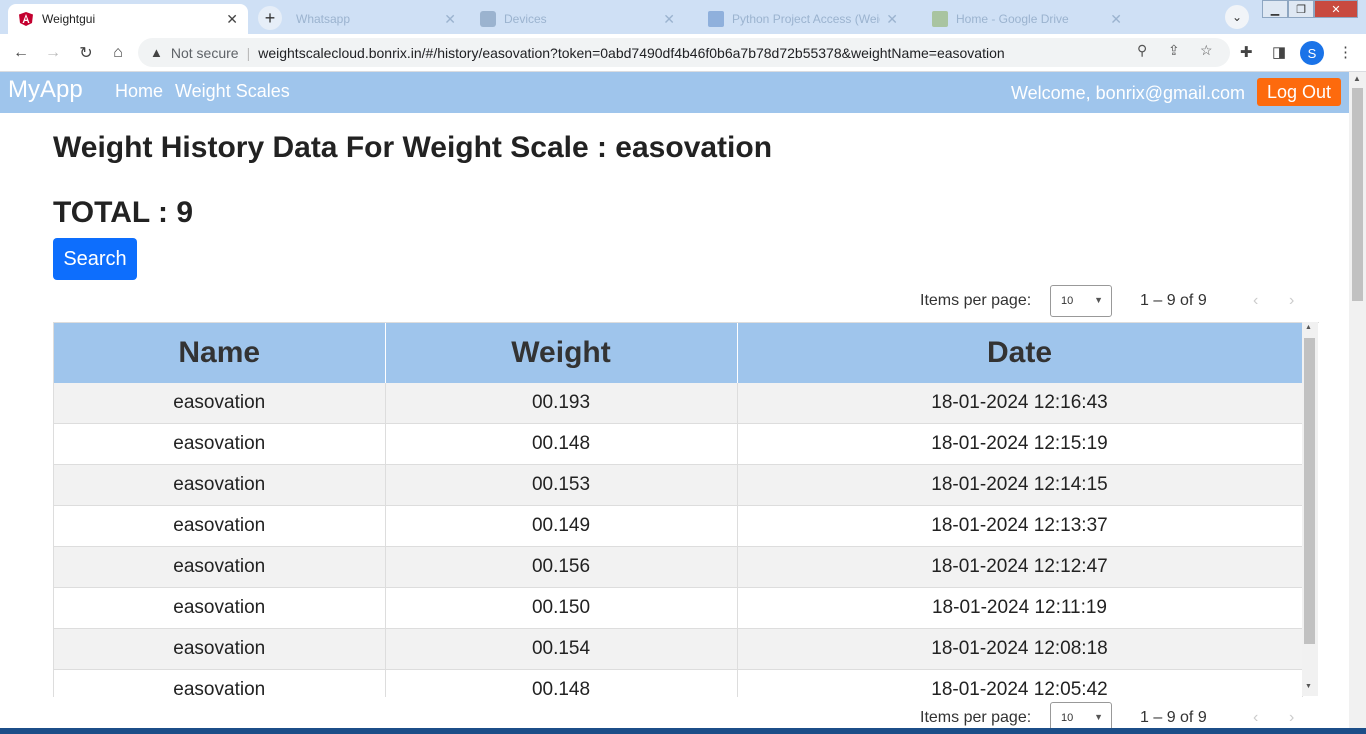  Describe the element at coordinates (561, 353) in the screenshot. I see `column-header-weight: Weight` at that location.